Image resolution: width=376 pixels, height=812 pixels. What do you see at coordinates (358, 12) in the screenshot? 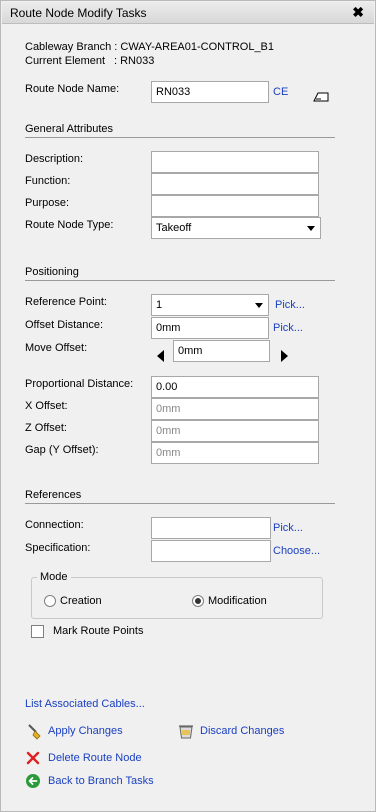
I see `close-icon: ✖` at bounding box center [358, 12].